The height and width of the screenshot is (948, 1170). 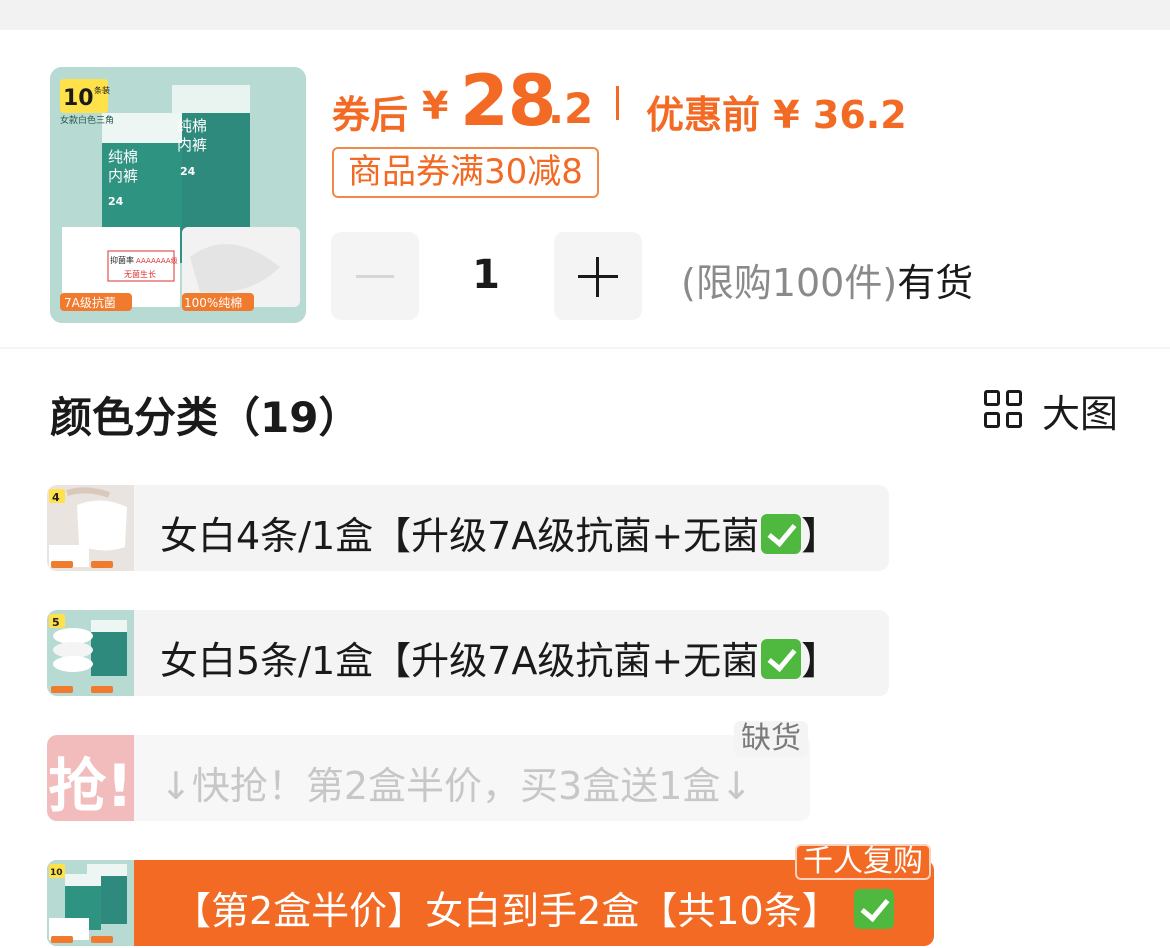 I want to click on big-view-toggle: 大图, so click(x=1051, y=412).